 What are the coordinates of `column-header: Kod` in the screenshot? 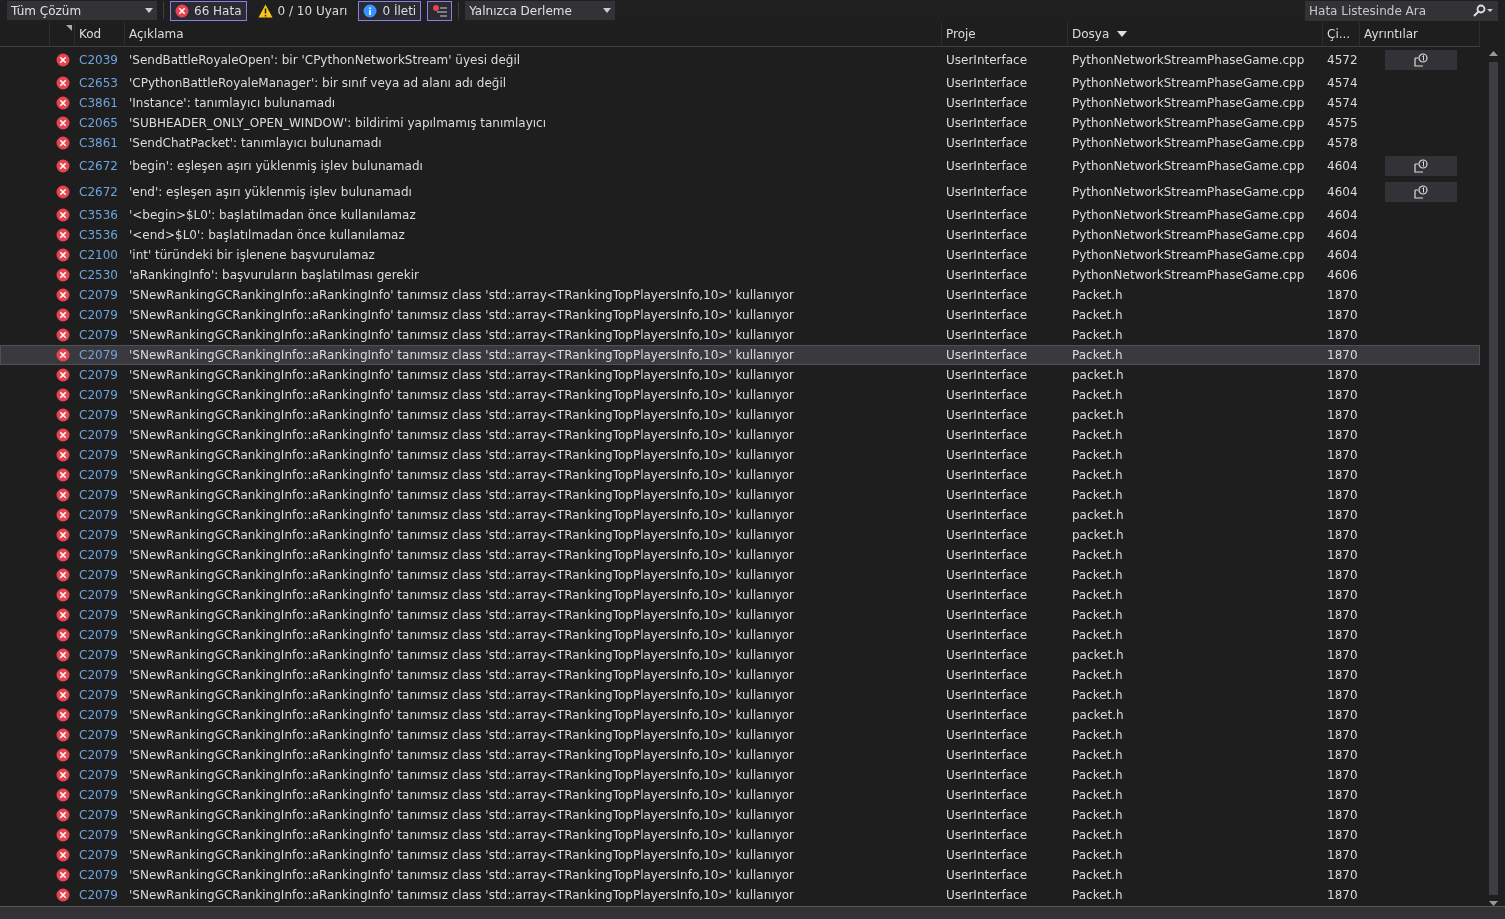 It's located at (90, 34).